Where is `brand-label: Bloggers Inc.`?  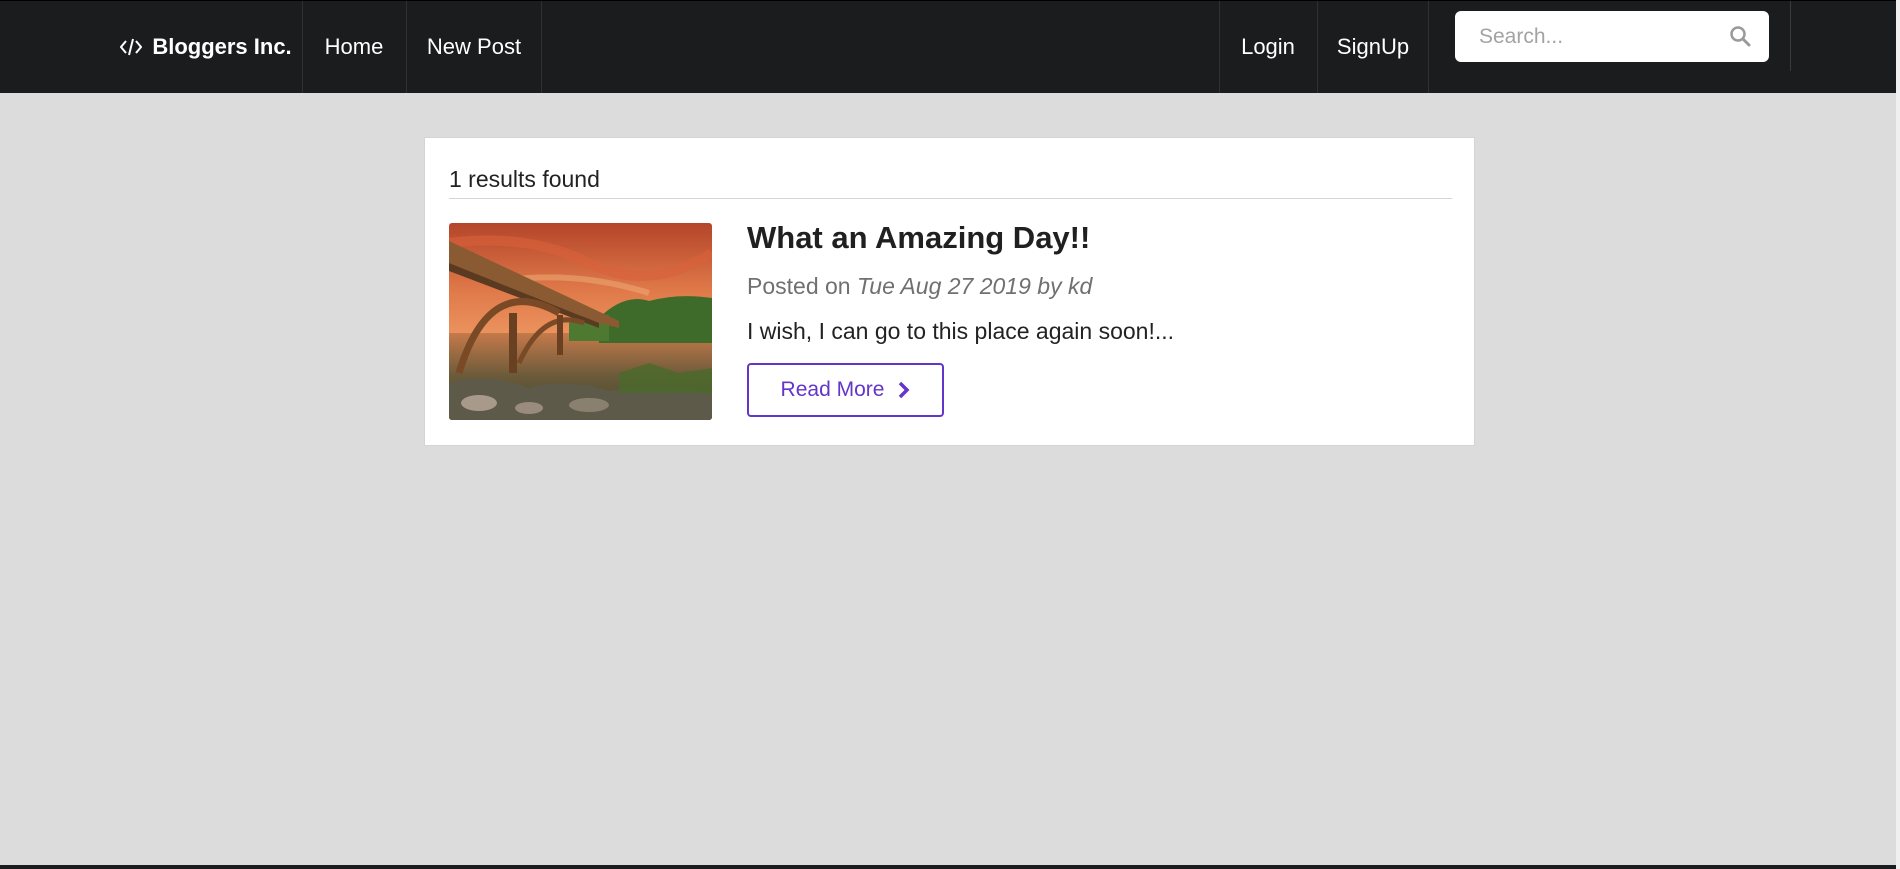 brand-label: Bloggers Inc. is located at coordinates (222, 46).